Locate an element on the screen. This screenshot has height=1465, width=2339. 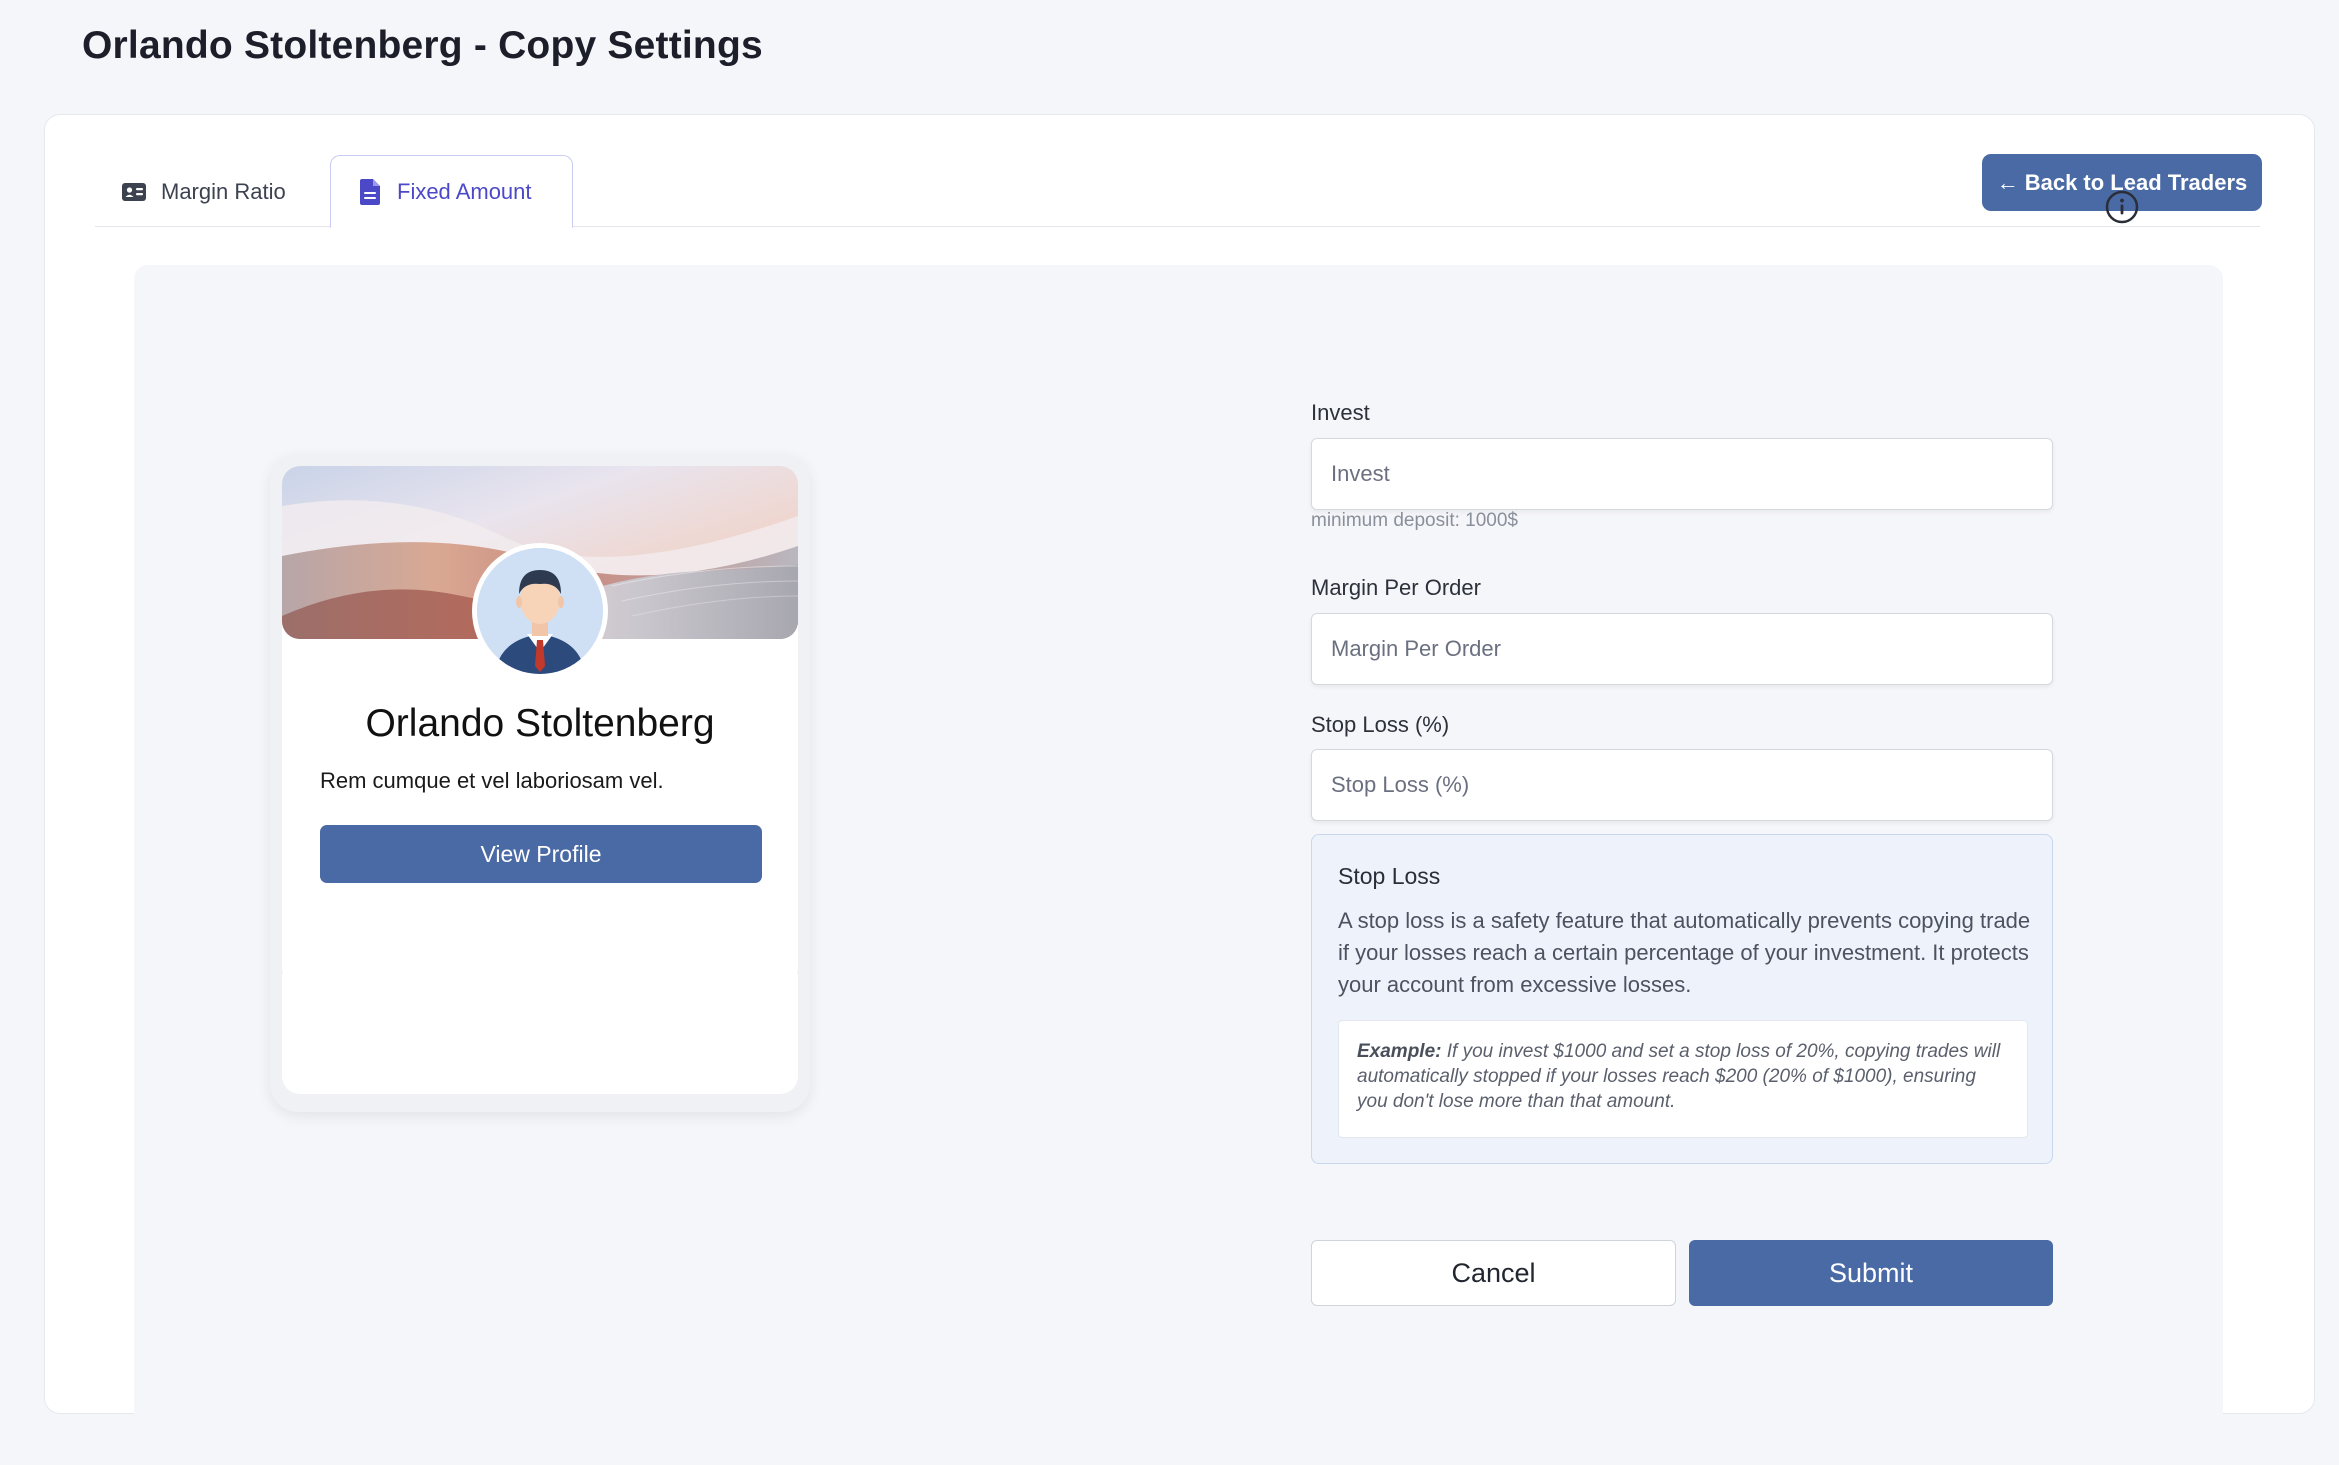
cancel-button: Cancel is located at coordinates (1493, 1273).